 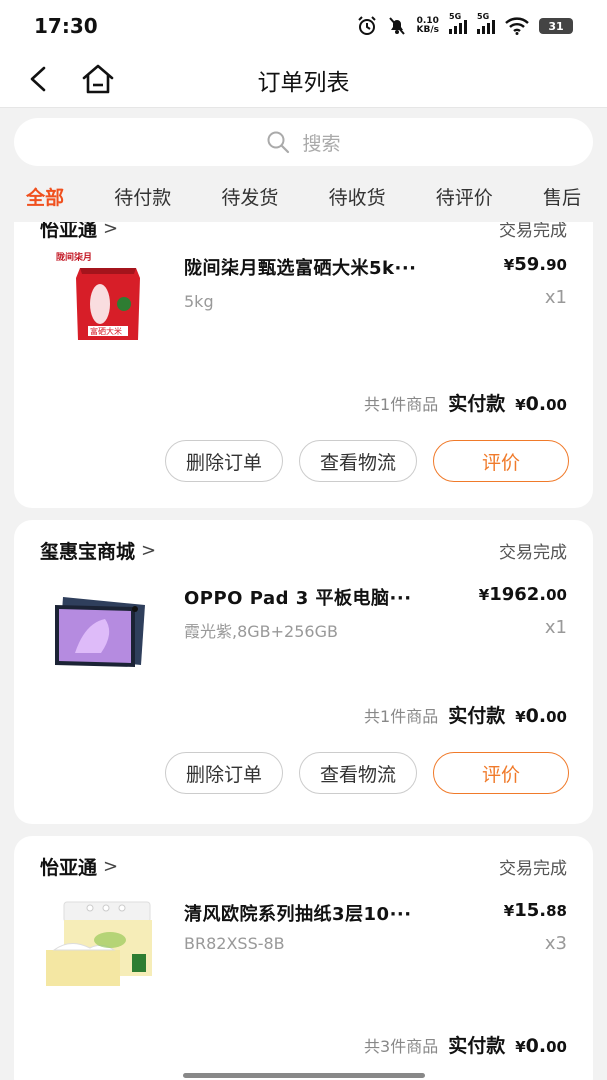 What do you see at coordinates (303, 315) in the screenshot?
I see `goods-item: 陇间柒月 富硒大米 陇间柒月甄选富硒大米5k··· 5kg ¥59.90 x1` at bounding box center [303, 315].